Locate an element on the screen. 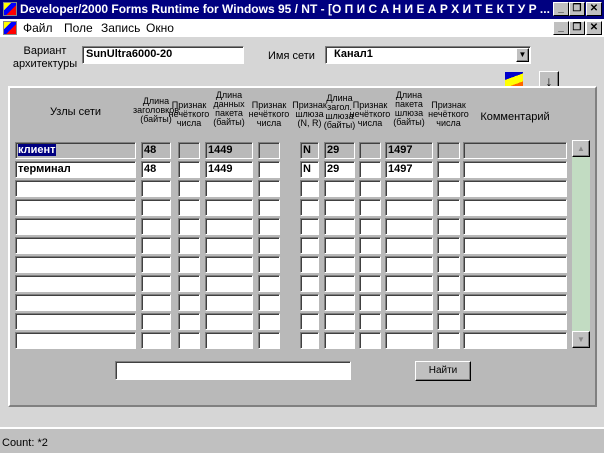 The width and height of the screenshot is (604, 453). doc-minimize-button: _ is located at coordinates (561, 28).